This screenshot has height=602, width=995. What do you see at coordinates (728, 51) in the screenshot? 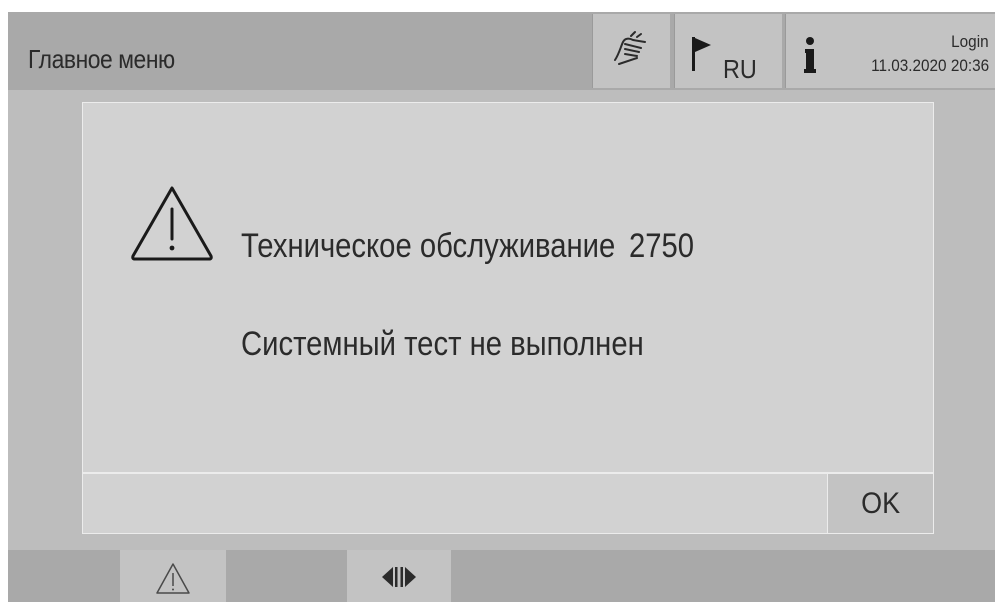
I see `language-button: RU` at bounding box center [728, 51].